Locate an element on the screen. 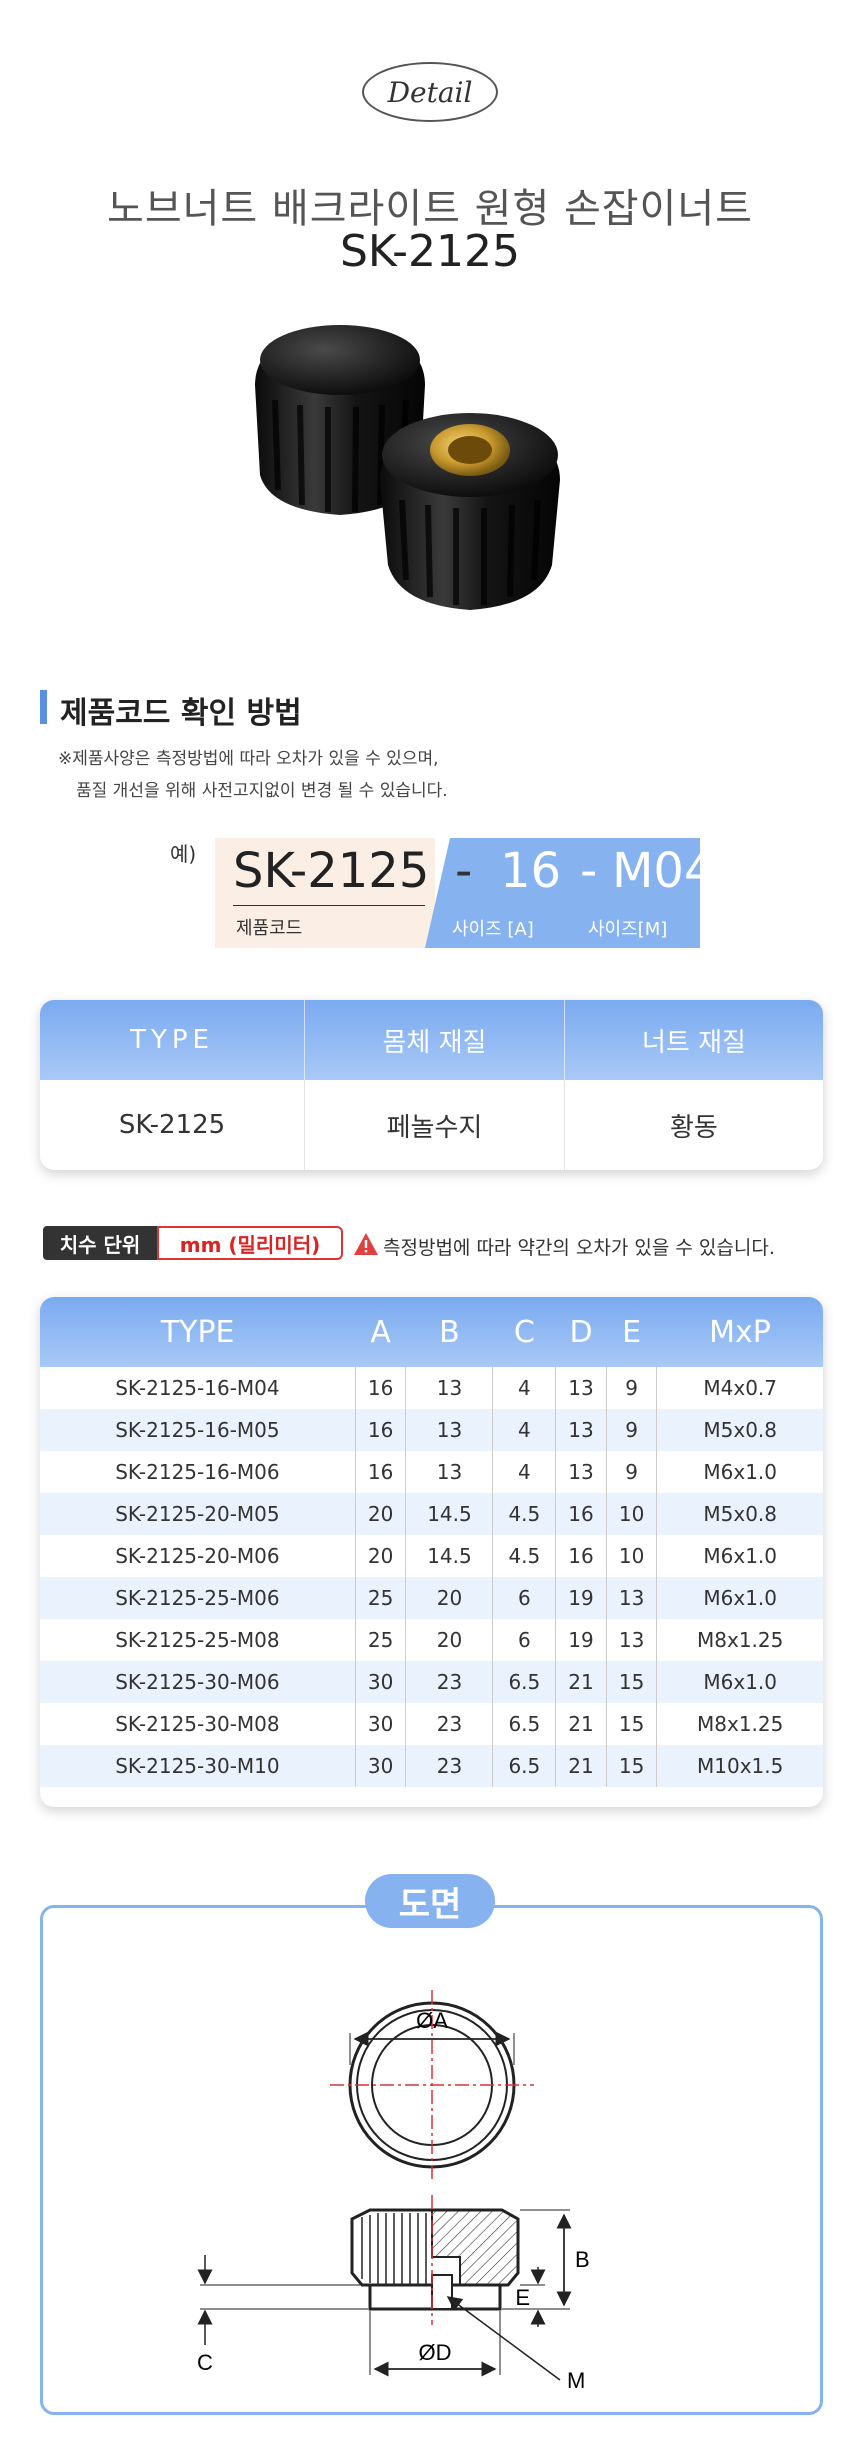 Image resolution: width=860 pixels, height=2439 pixels. material-table: TYPE 몸체 재질 너트 재질 SK-2125 페놀수지 황동 is located at coordinates (431, 1085).